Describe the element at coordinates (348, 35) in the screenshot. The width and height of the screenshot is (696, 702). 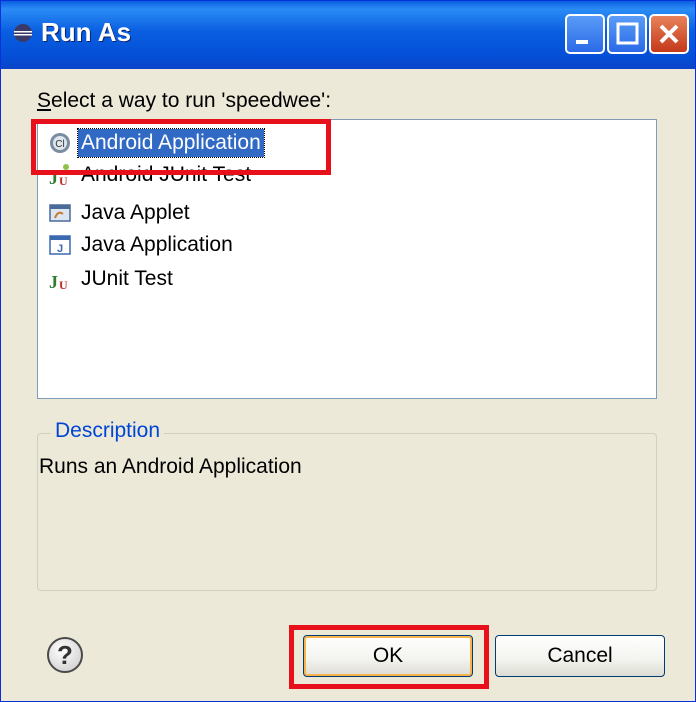
I see `title-bar: Run As` at that location.